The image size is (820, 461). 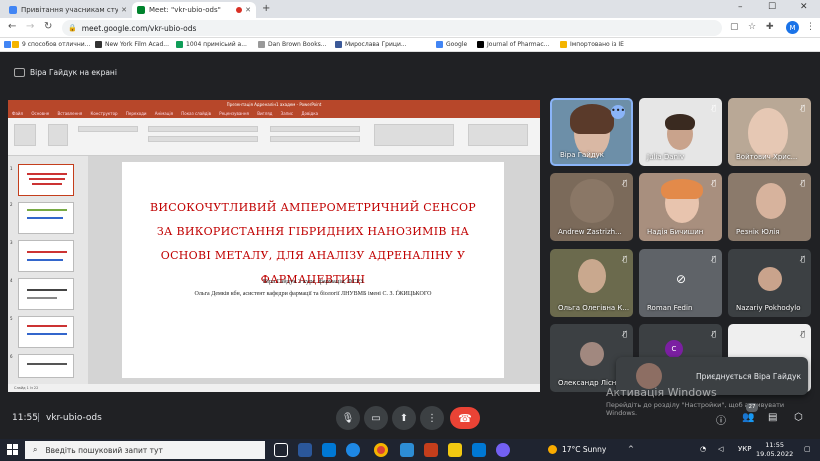 I want to click on store-icon, so click(x=479, y=450).